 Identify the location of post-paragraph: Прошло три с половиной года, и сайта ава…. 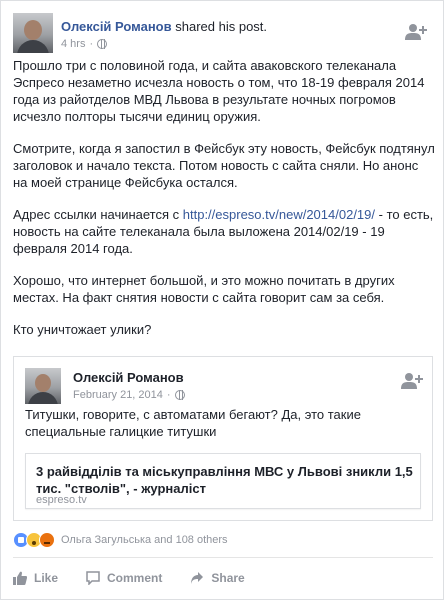
(219, 91).